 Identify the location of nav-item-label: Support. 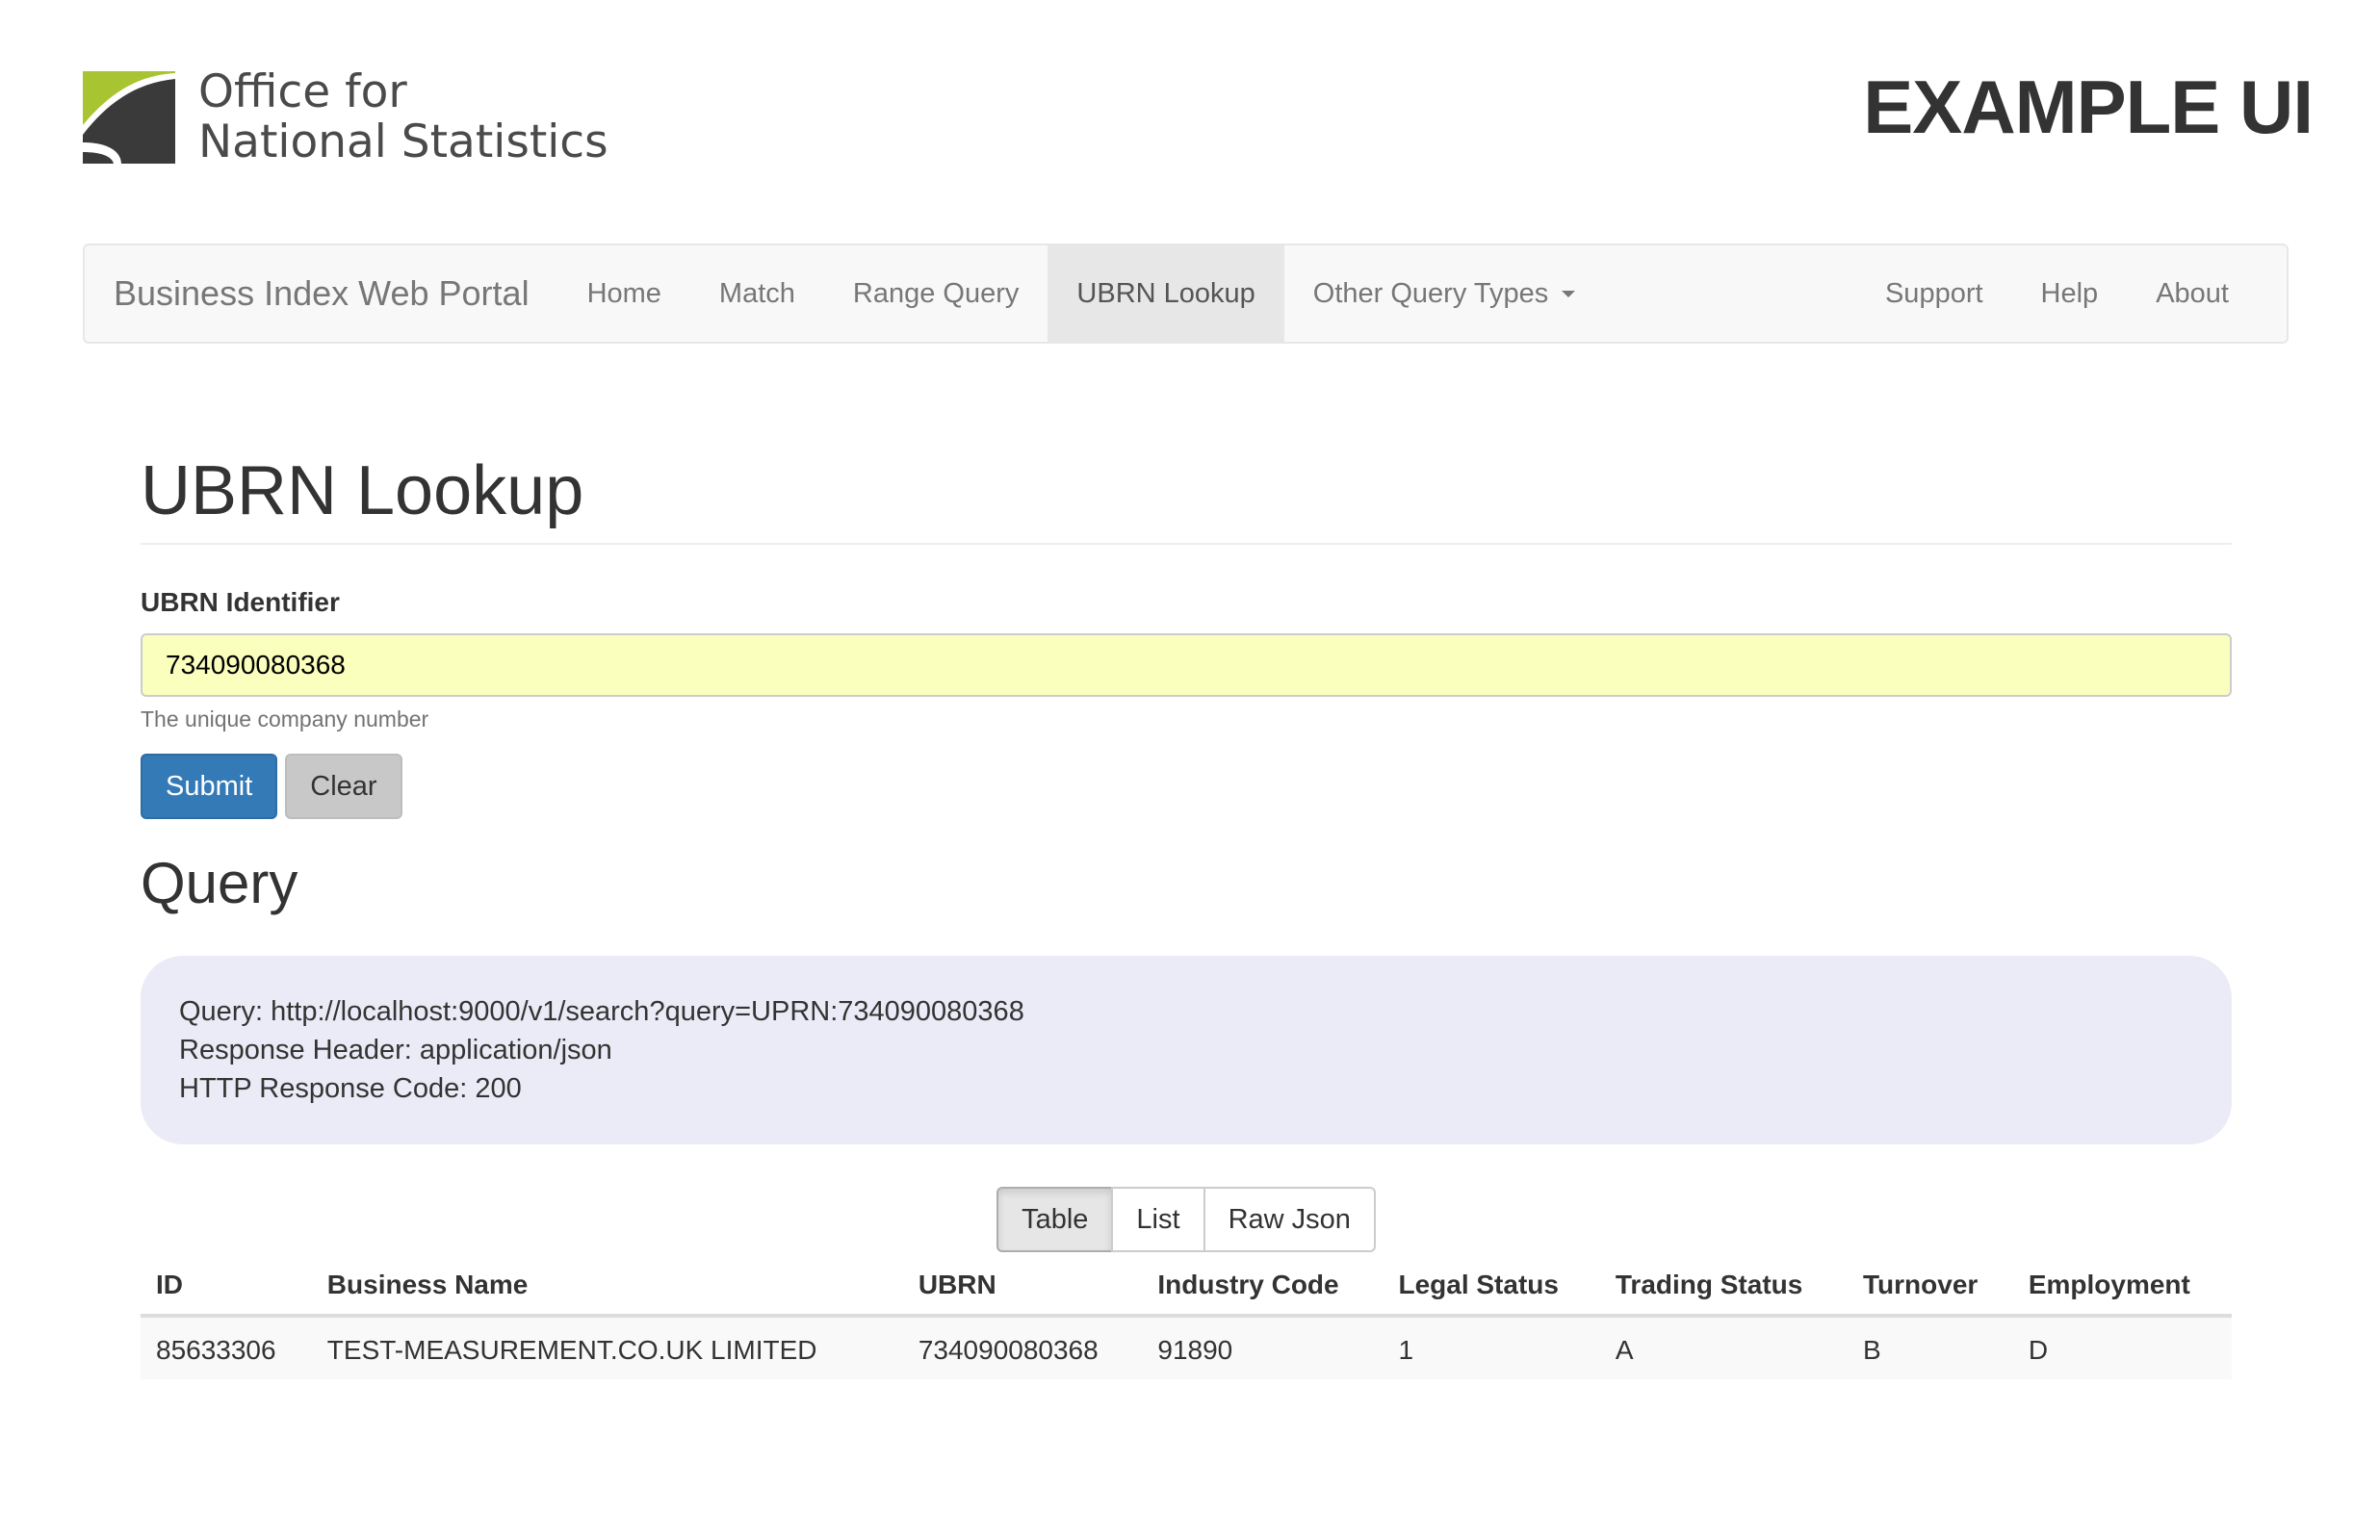
(1934, 293).